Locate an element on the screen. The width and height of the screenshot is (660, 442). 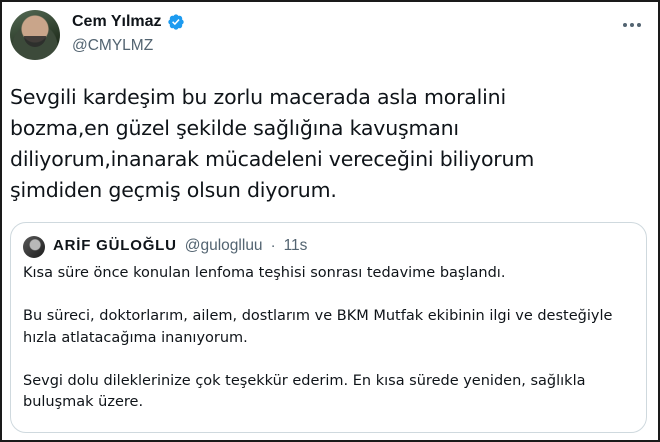
quoted-author-handle: @guloglluu is located at coordinates (223, 245).